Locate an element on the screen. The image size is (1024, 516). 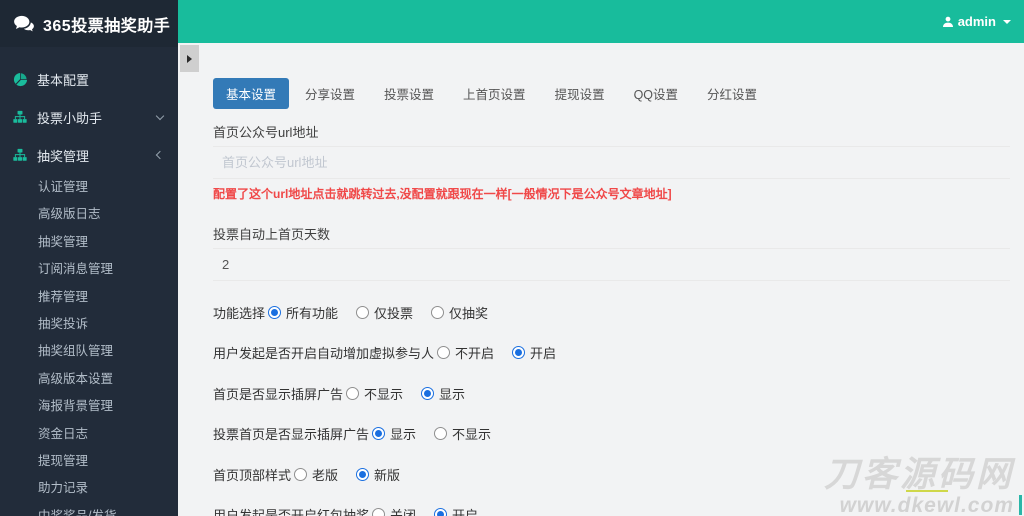
user-menu: admin is located at coordinates (976, 21).